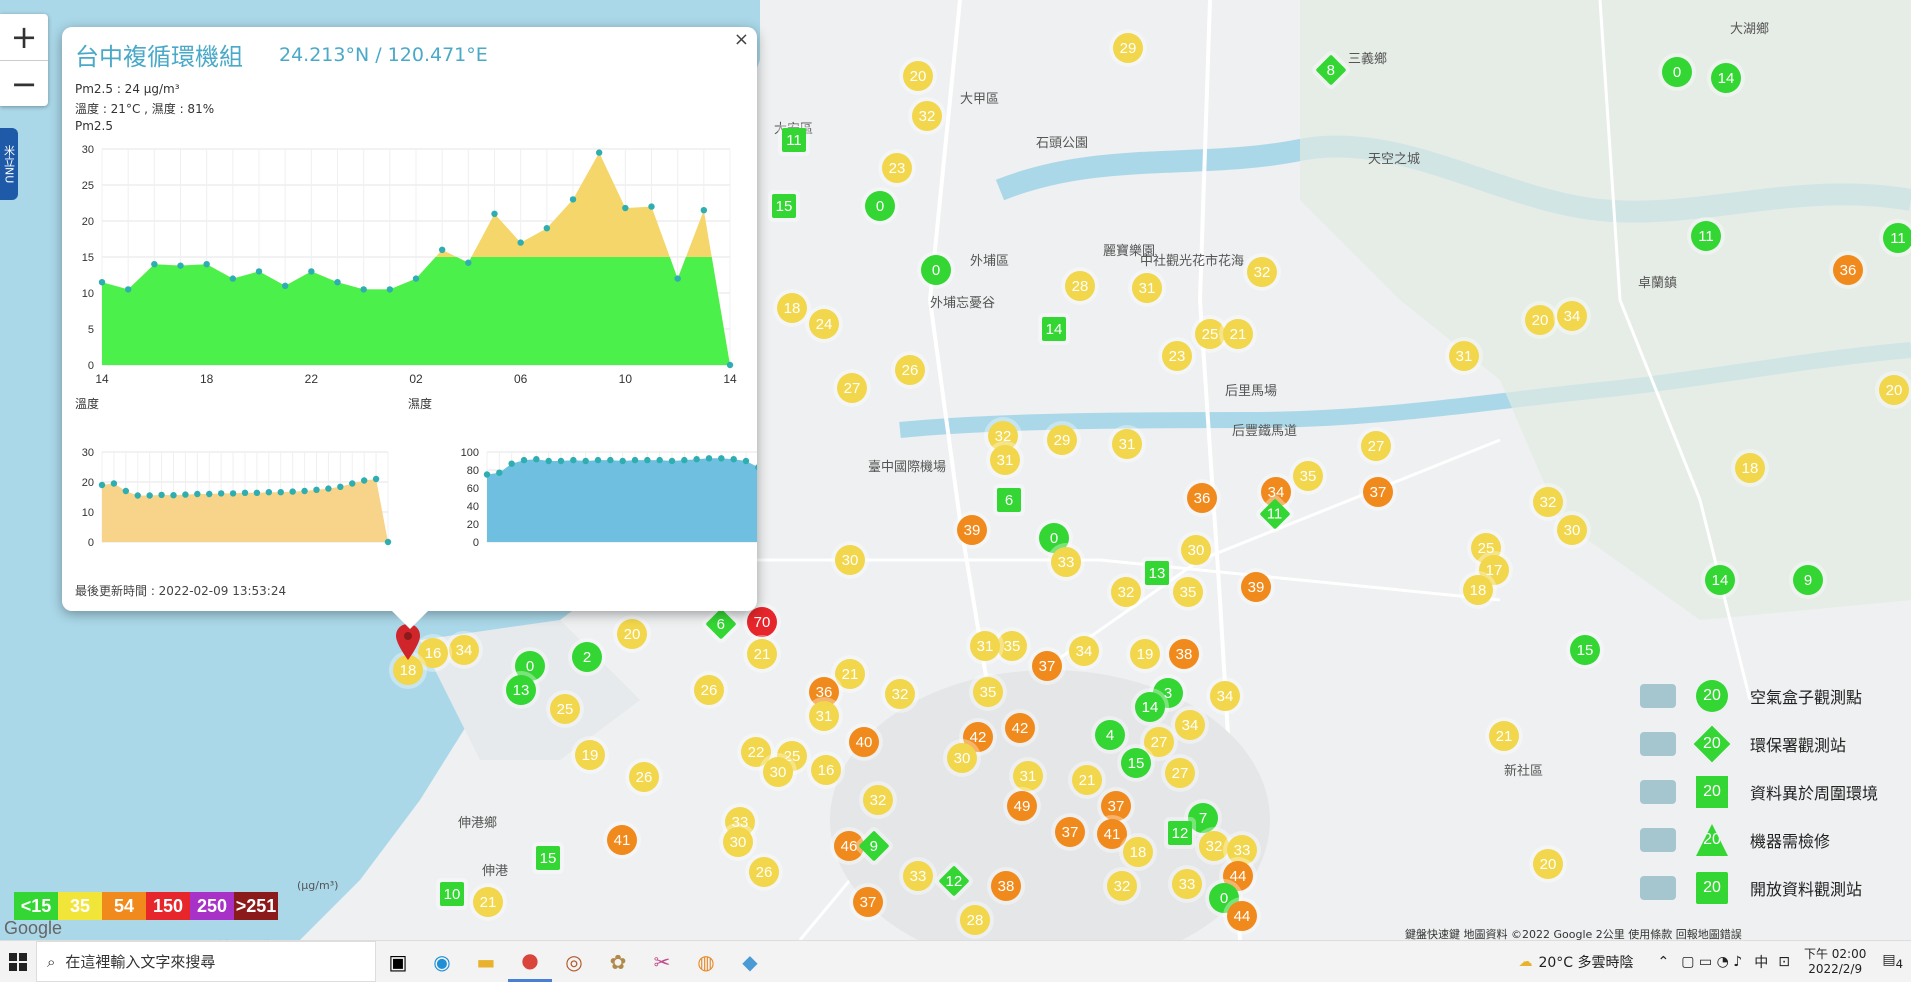  Describe the element at coordinates (741, 39) in the screenshot. I see `popup-close-button: ×` at that location.